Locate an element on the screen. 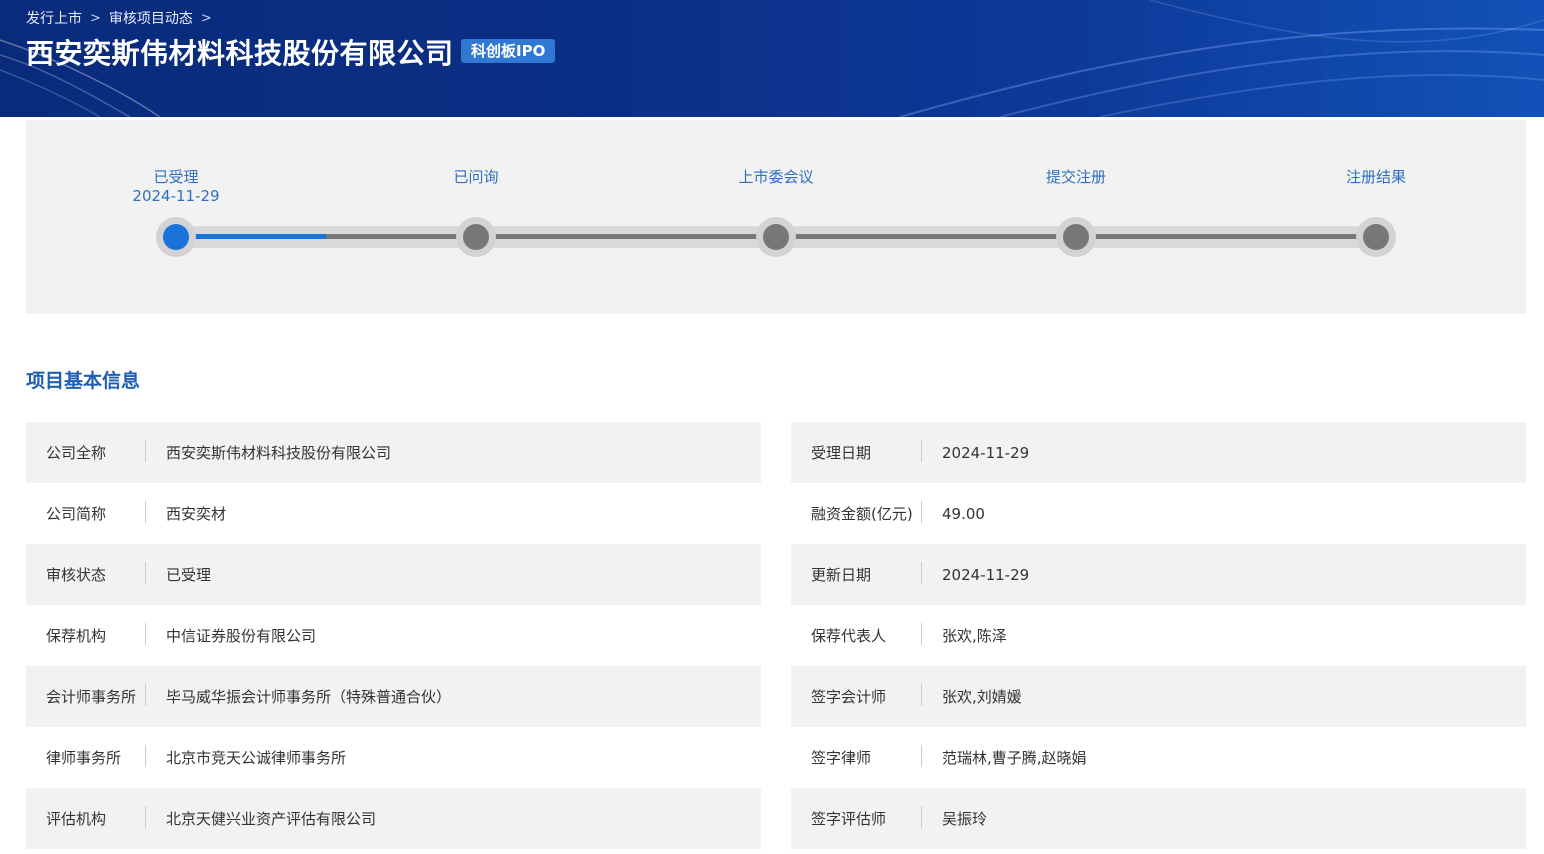 The height and width of the screenshot is (854, 1544). stage-node-submit-registration is located at coordinates (1076, 237).